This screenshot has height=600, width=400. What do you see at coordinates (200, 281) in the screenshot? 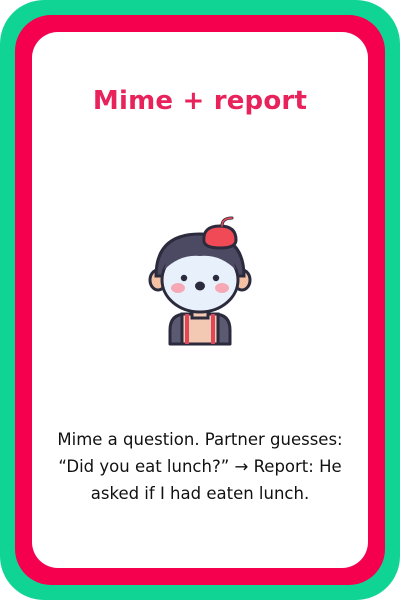
I see `mime-icon` at bounding box center [200, 281].